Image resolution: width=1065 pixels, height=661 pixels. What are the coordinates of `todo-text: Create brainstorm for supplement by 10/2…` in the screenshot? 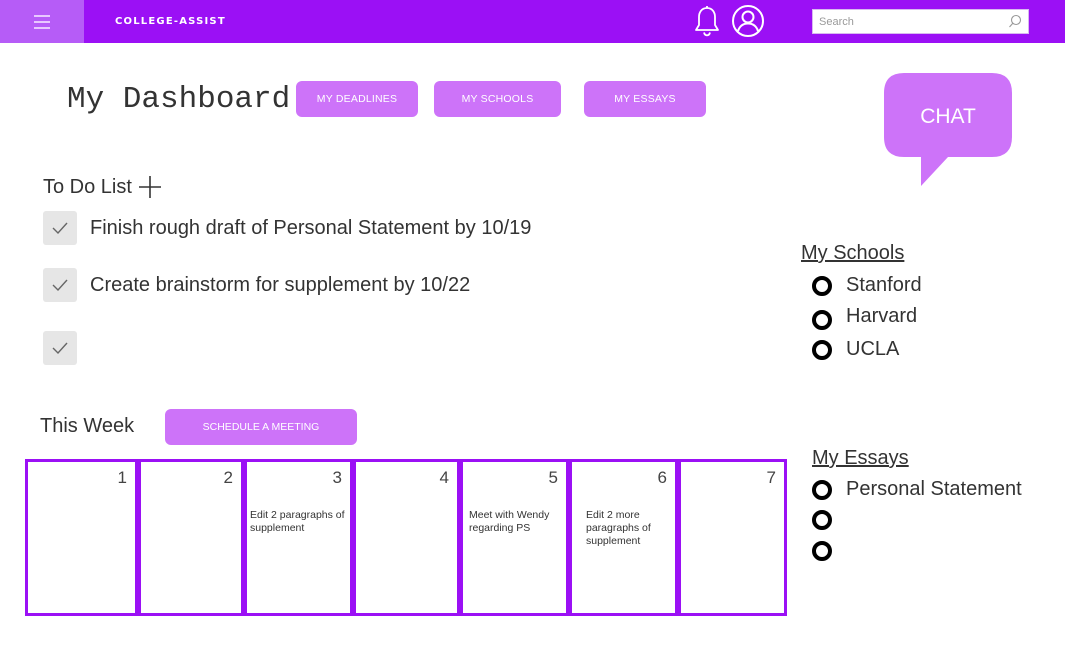 It's located at (280, 284).